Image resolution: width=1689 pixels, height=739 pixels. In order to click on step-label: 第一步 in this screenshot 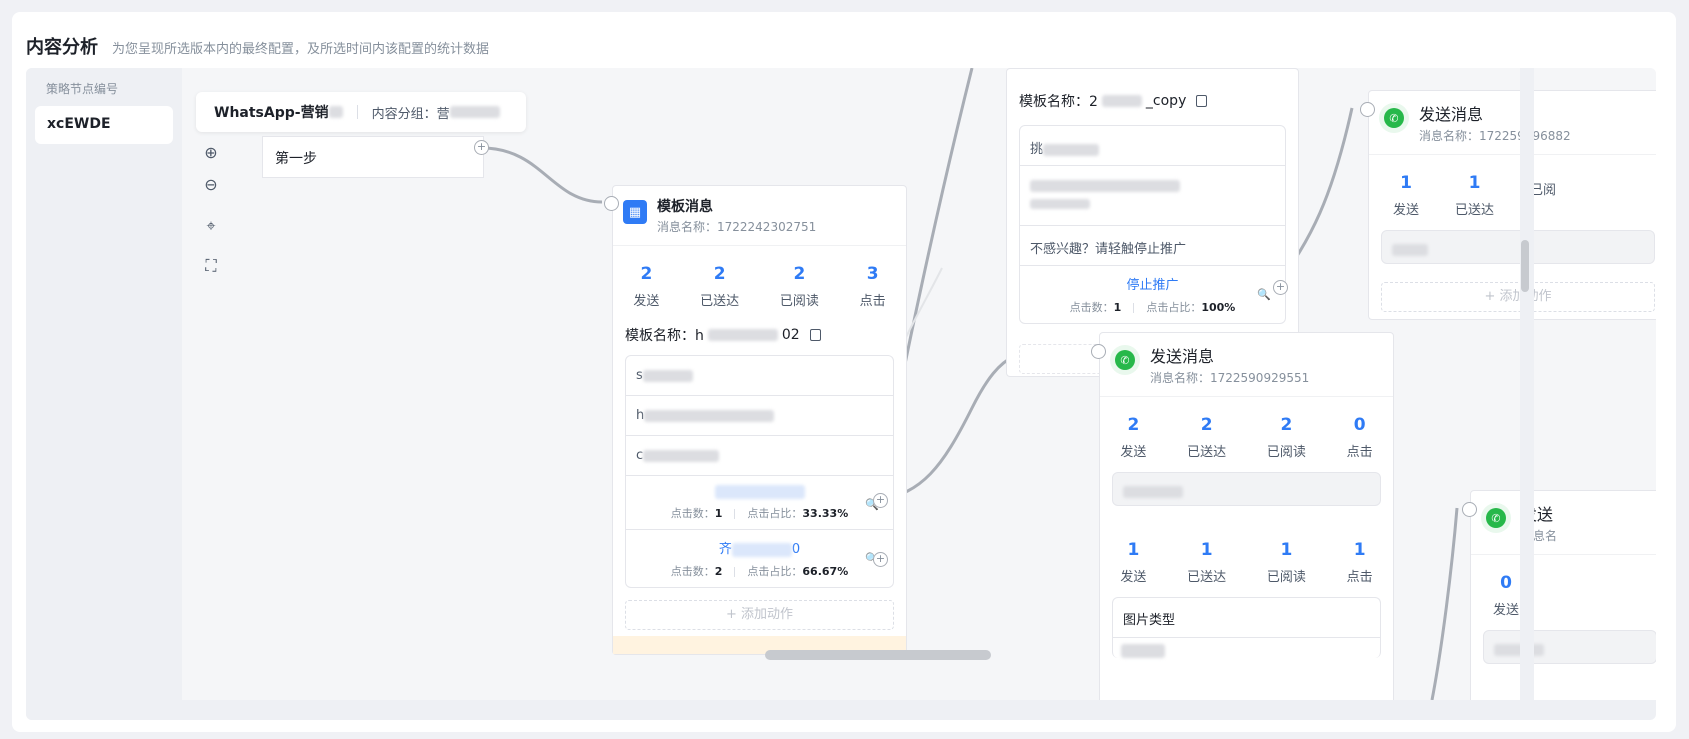, I will do `click(296, 159)`.